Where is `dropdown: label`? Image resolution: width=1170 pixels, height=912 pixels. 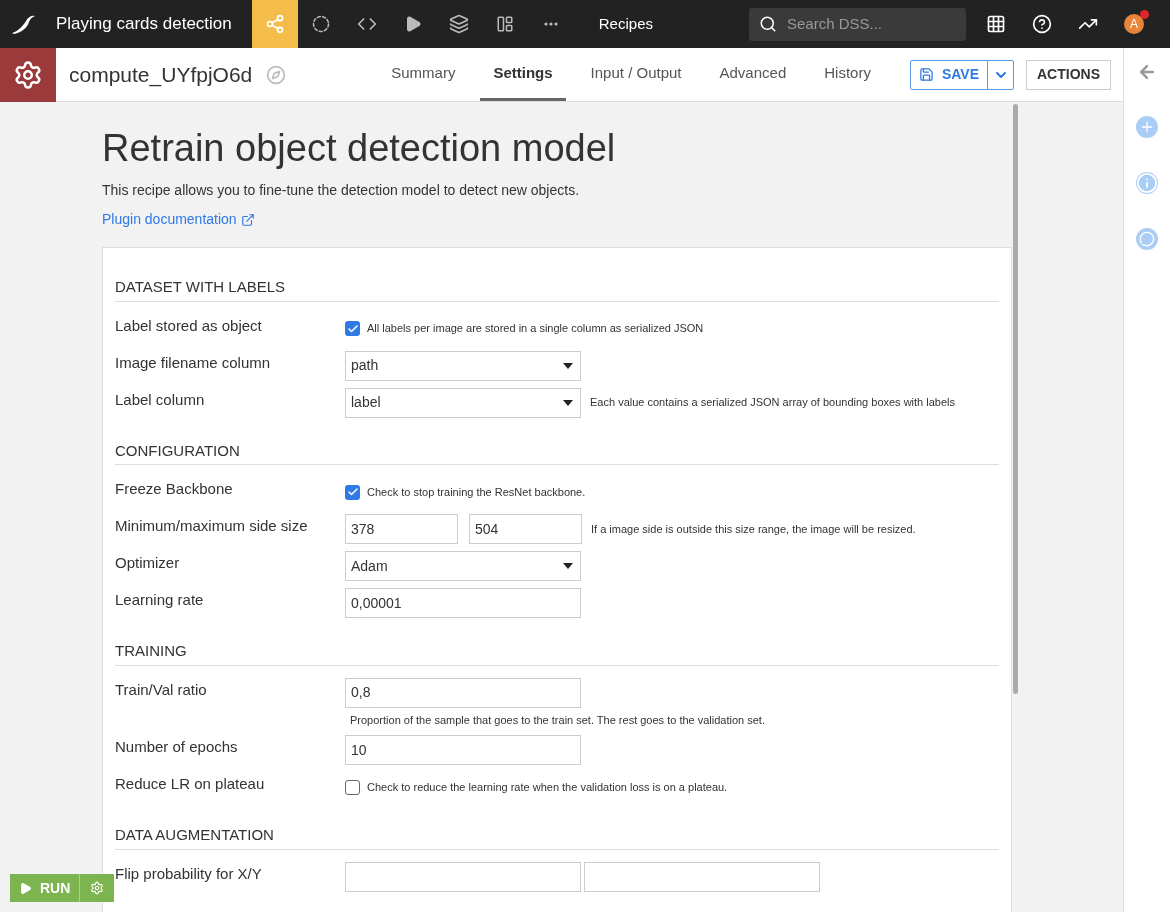 dropdown: label is located at coordinates (463, 402).